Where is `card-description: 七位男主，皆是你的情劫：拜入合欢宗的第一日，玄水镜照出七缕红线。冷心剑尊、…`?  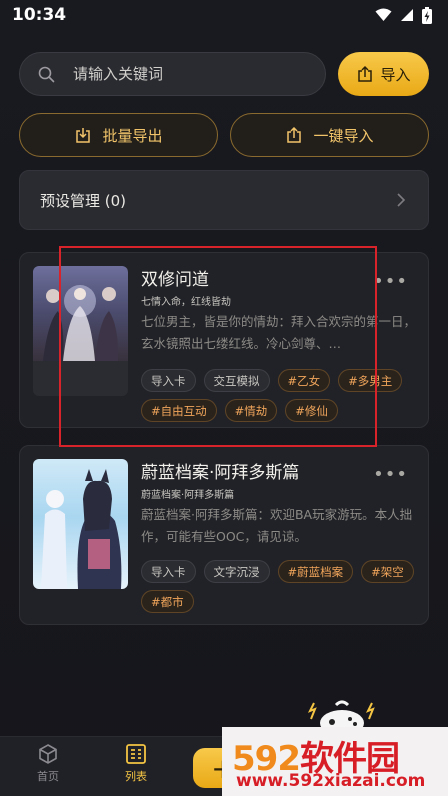
card-description: 七位男主，皆是你的情劫：拜入合欢宗的第一日，玄水镜照出七缕红线。冷心剑尊、… is located at coordinates (279, 332).